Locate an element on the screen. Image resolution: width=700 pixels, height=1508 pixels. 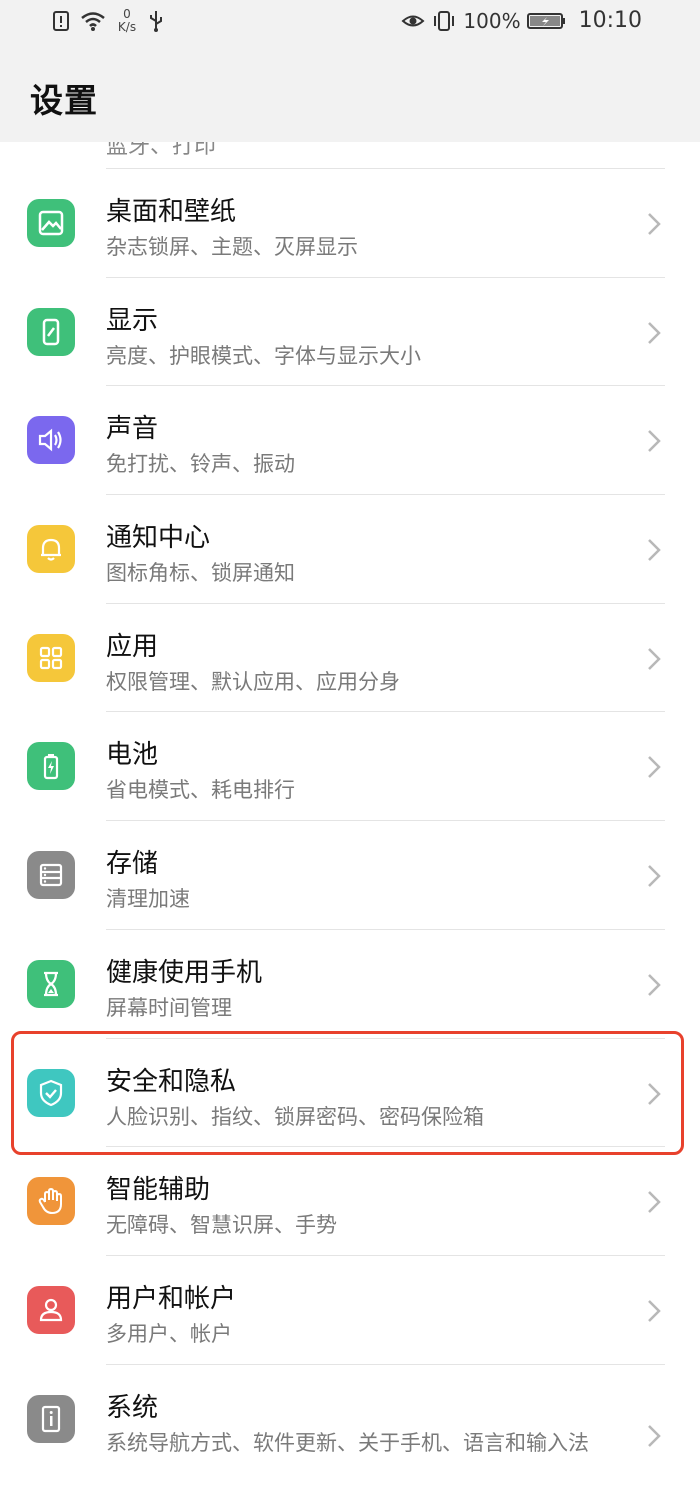
item-subtitle: 亮度、护眼模式、字体与显示大小 is located at coordinates (263, 355).